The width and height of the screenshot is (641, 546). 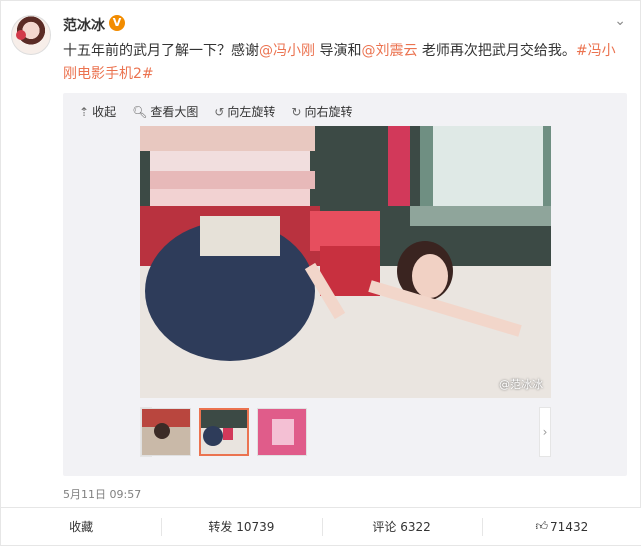 I want to click on thumbnail-selected, so click(x=224, y=432).